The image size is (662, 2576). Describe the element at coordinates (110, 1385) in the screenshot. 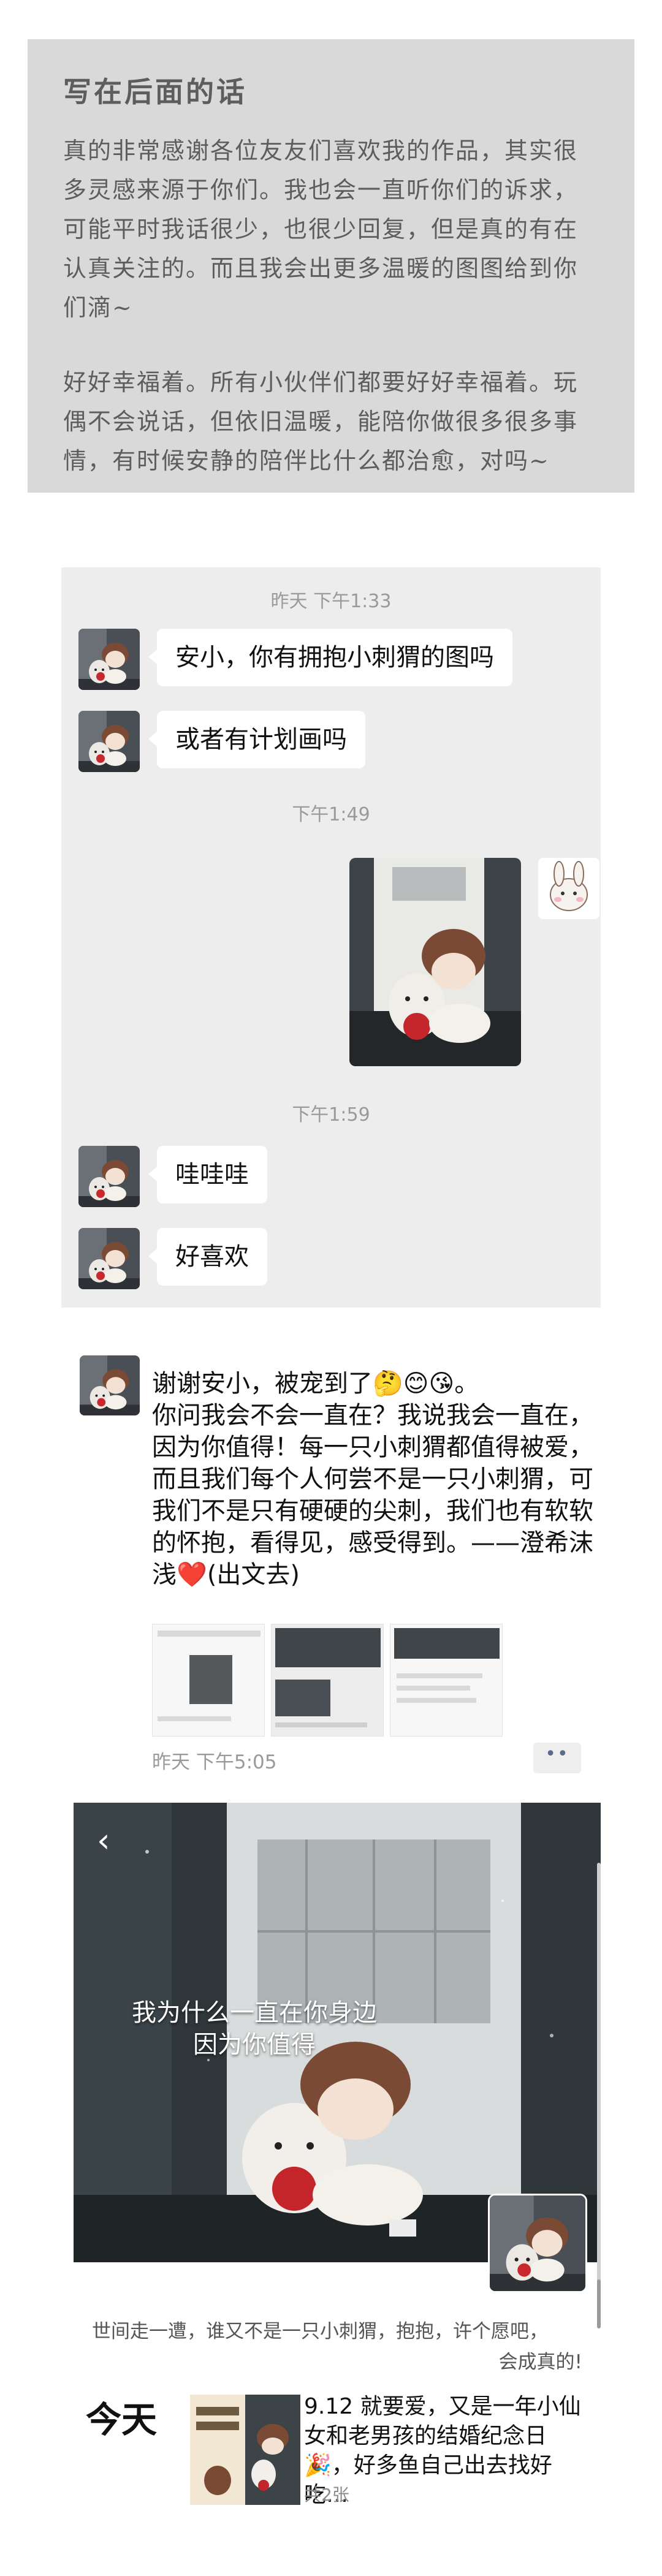

I see `poster-avatar` at that location.